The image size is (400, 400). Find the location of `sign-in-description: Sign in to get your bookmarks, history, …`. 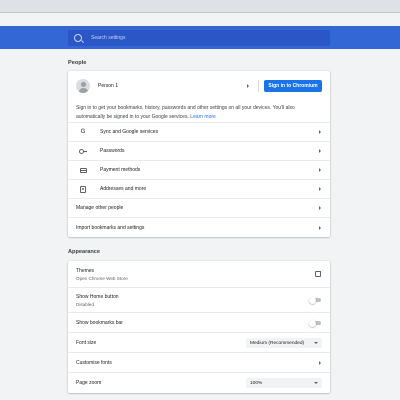

sign-in-description: Sign in to get your bookmarks, history, … is located at coordinates (199, 112).